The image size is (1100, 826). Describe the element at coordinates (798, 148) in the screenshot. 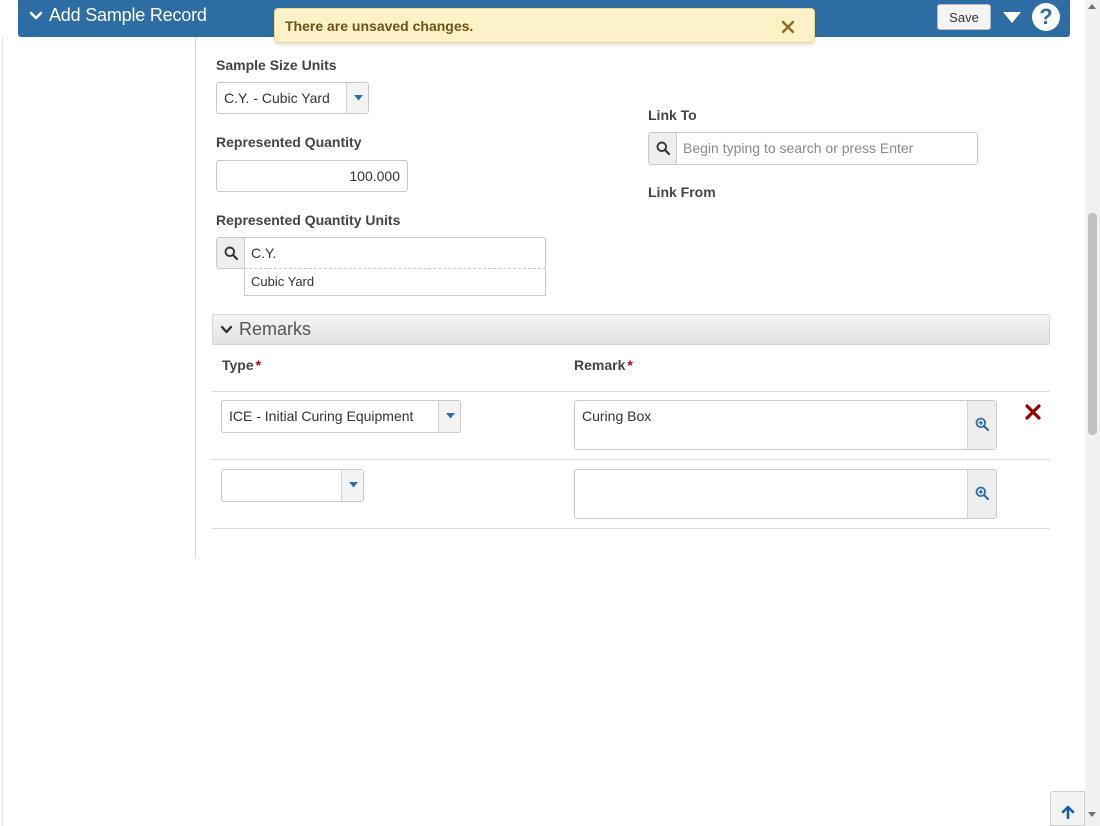

I see `link-to-placeholder: Begin typing to search or press Enter` at that location.